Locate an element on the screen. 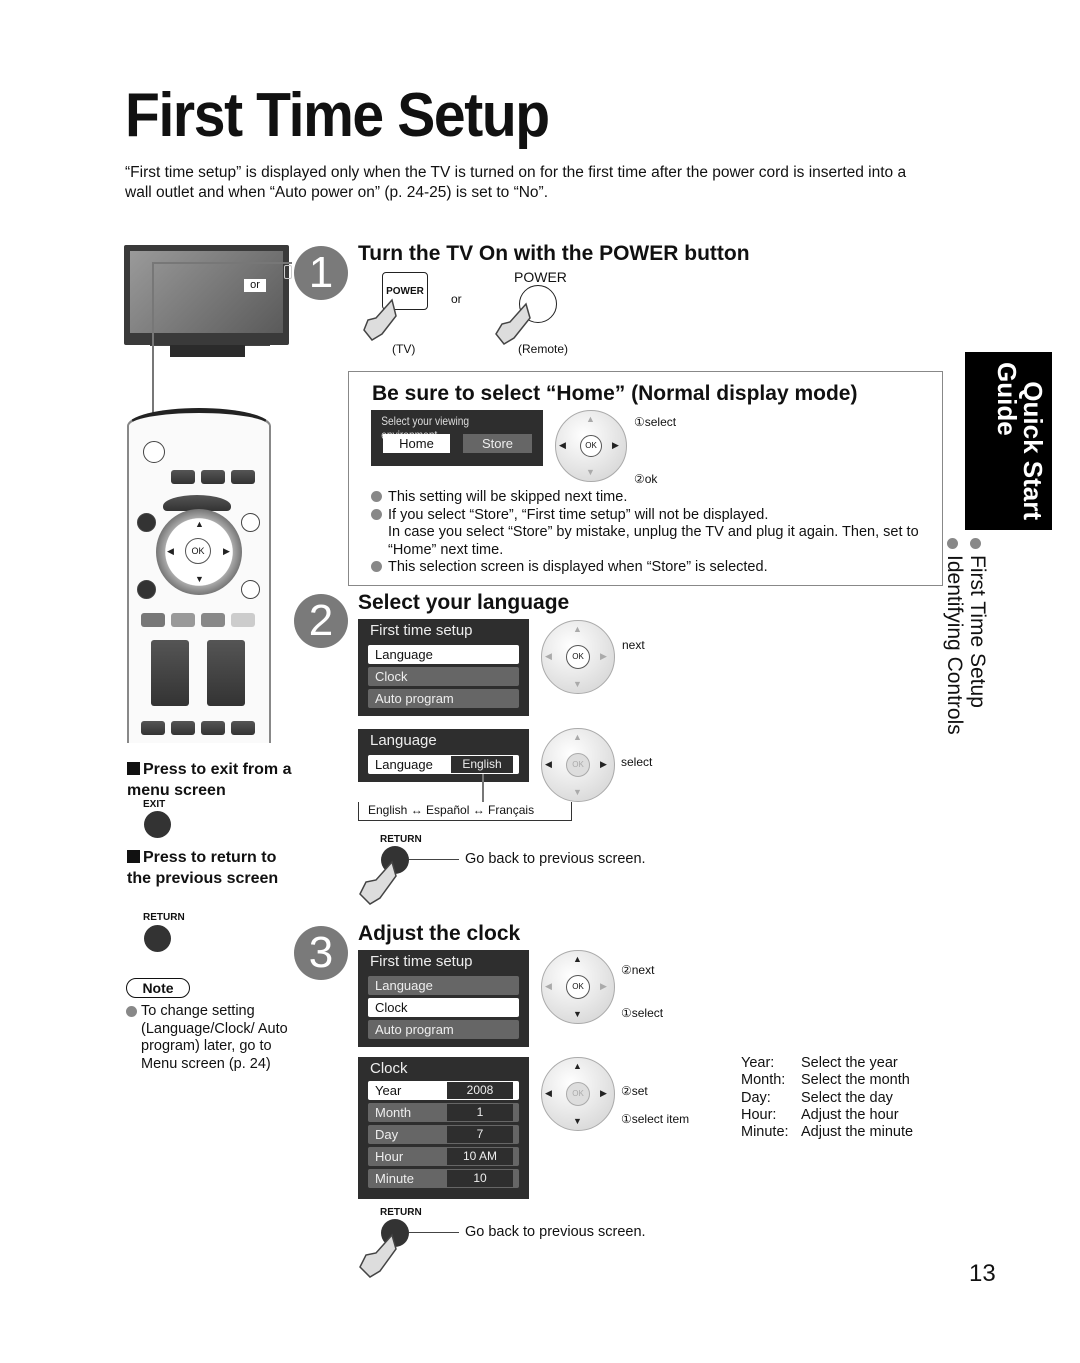 The width and height of the screenshot is (1080, 1363). return-button-illustration is located at coordinates (157, 938).